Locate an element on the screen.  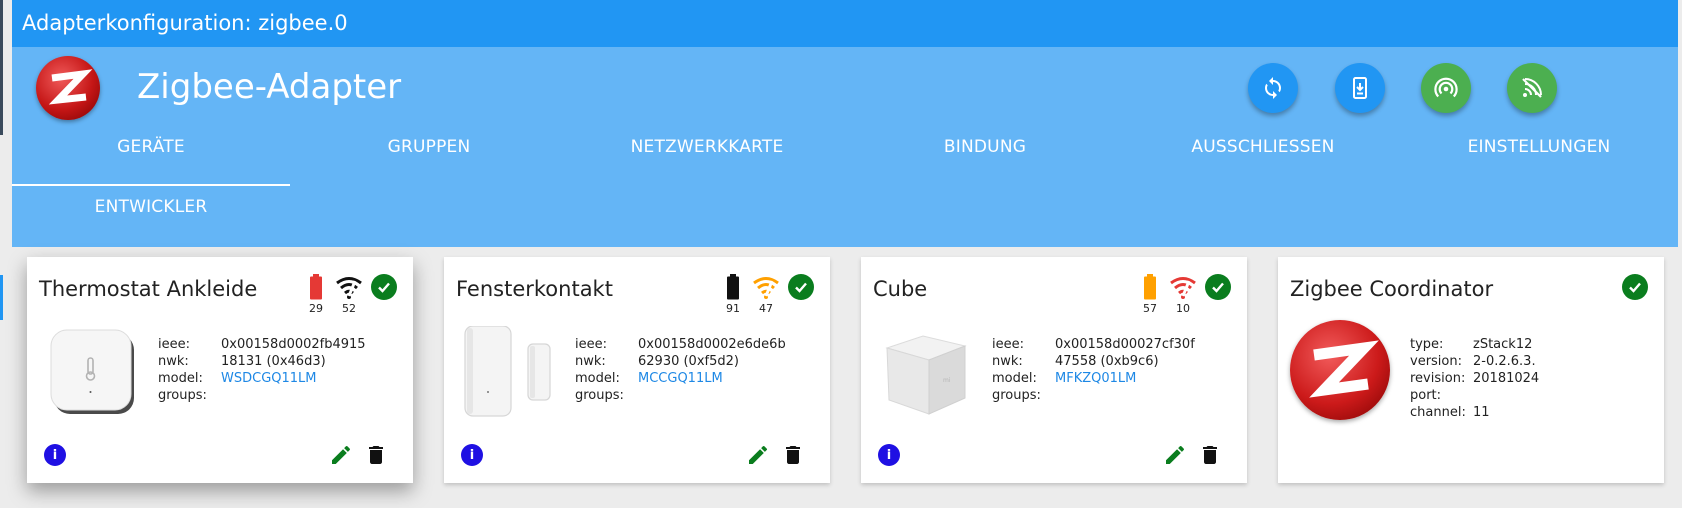
signal-status: 52 is located at coordinates (349, 294).